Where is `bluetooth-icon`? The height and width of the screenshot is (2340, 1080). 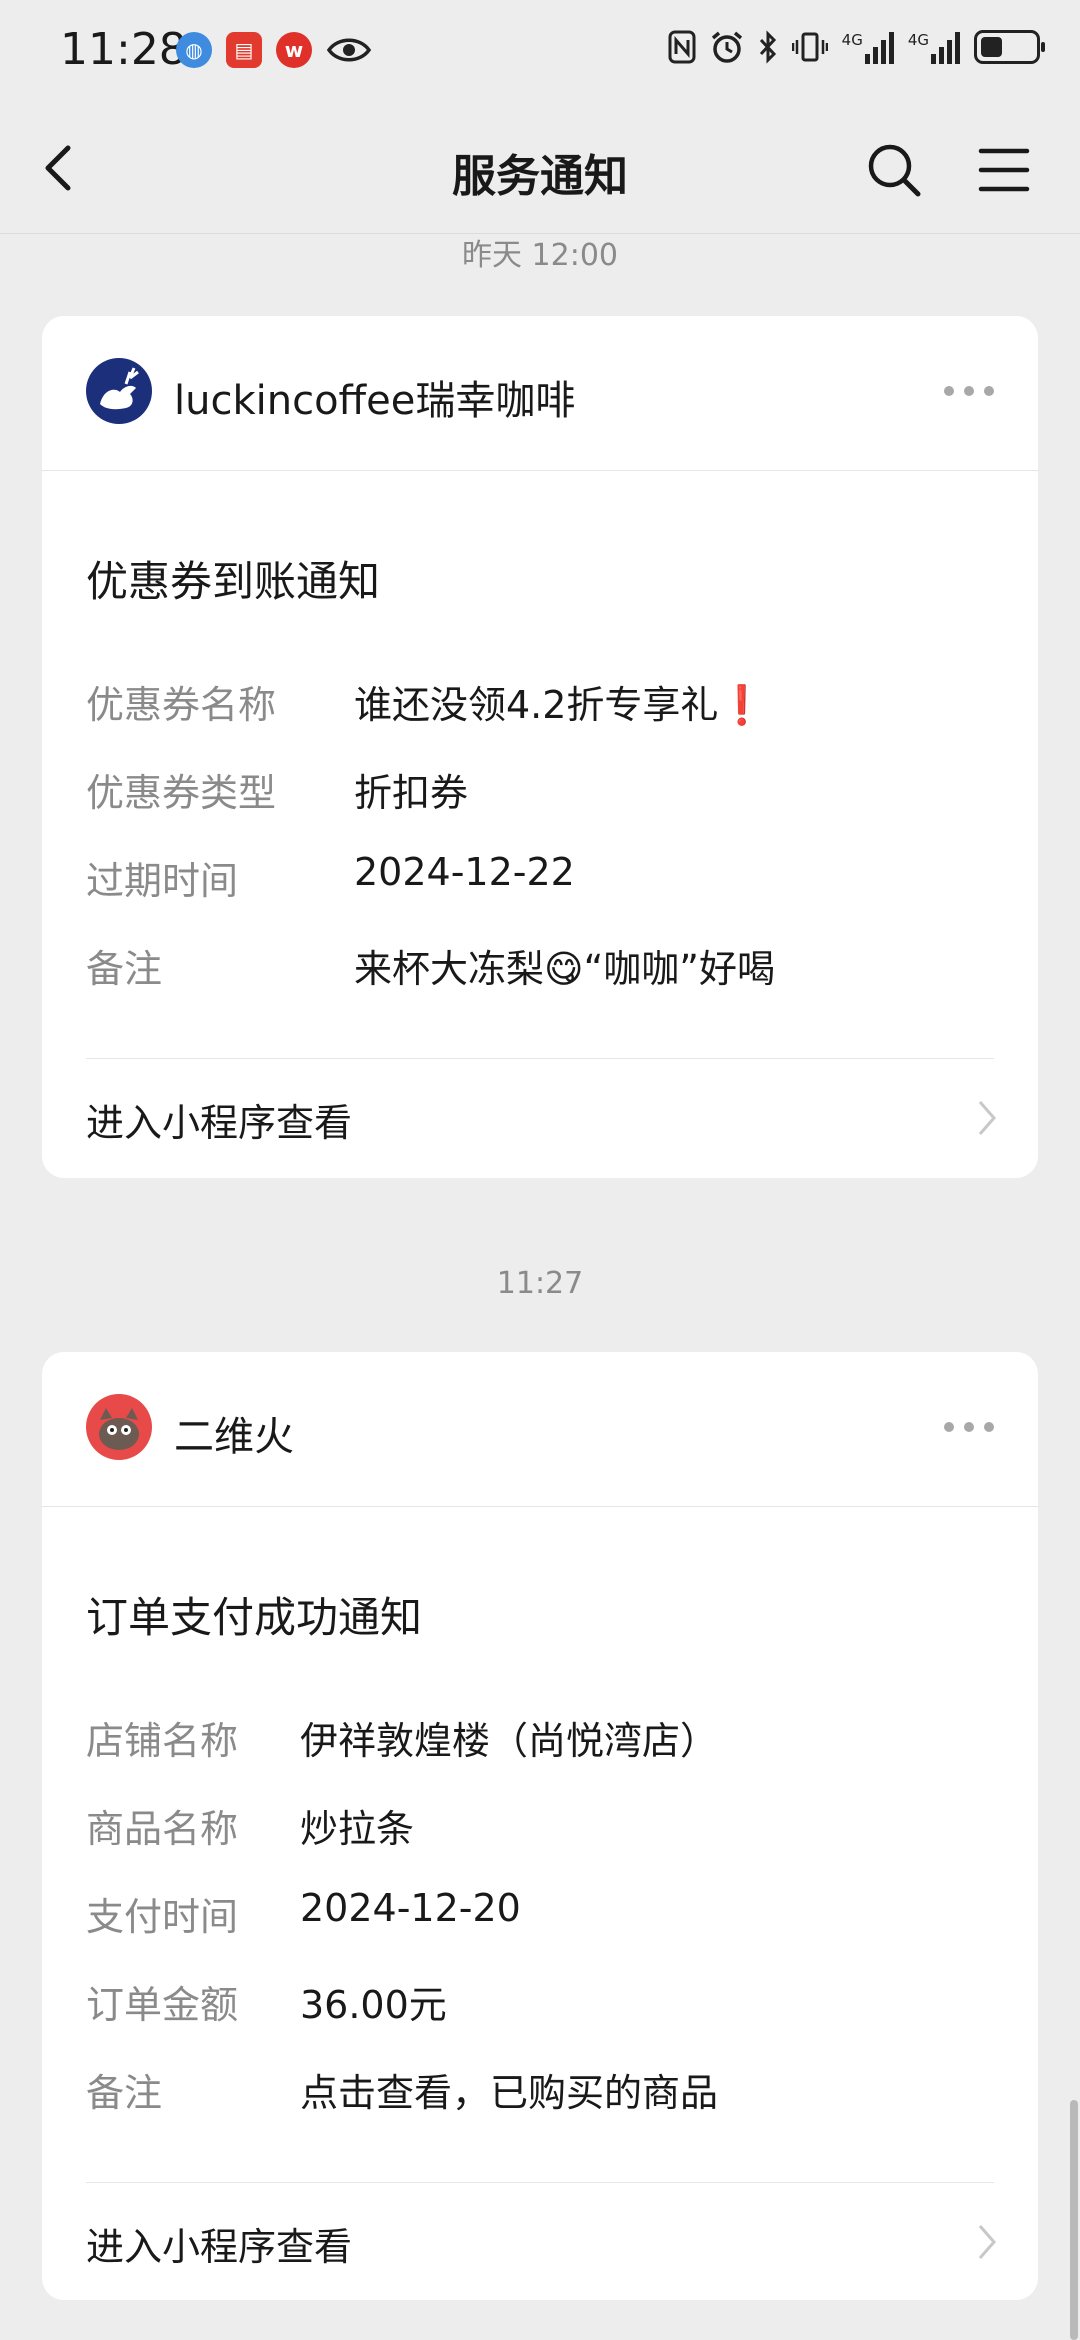
bluetooth-icon is located at coordinates (767, 47).